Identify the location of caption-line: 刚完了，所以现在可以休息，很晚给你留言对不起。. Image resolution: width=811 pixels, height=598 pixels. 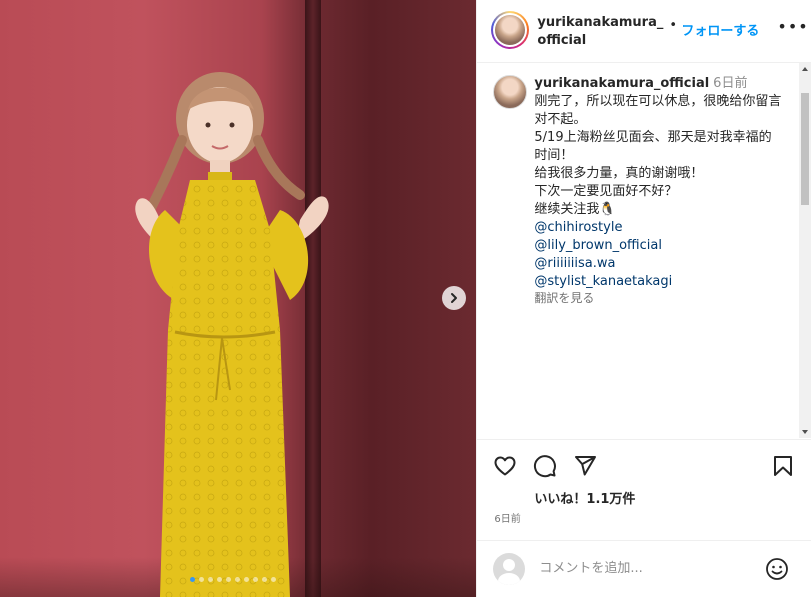
(658, 110).